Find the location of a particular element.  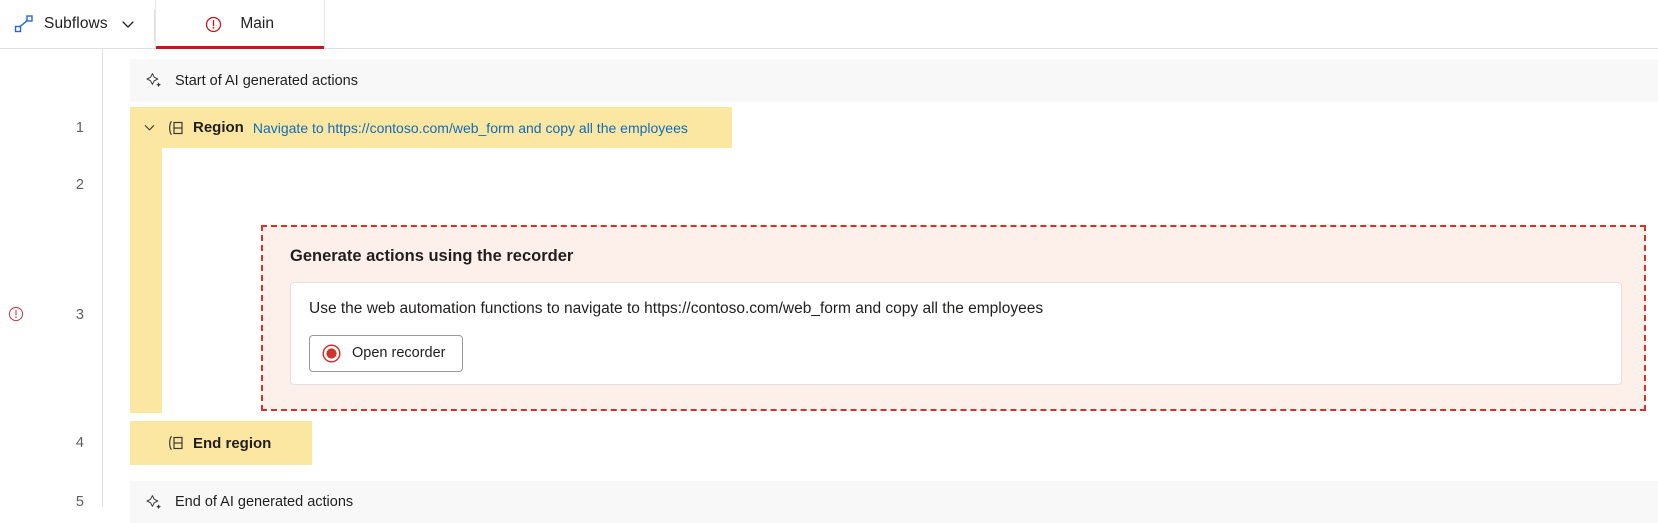

tab-strip: Subflows Main is located at coordinates (829, 24).